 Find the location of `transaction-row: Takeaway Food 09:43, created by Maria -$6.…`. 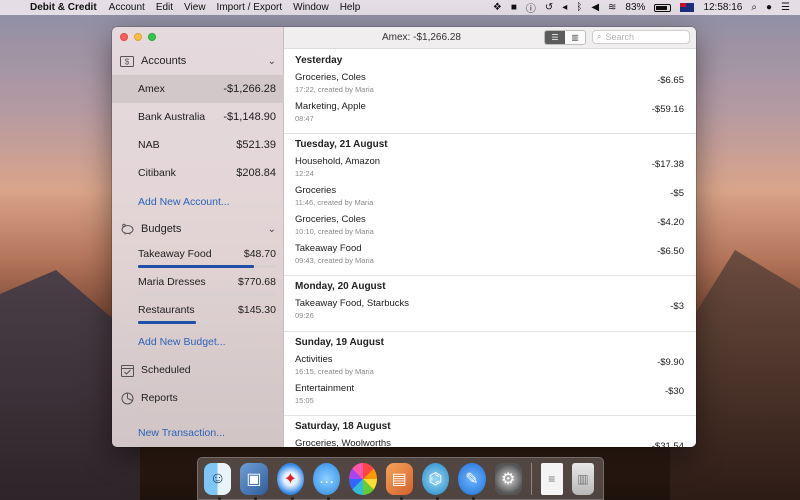

transaction-row: Takeaway Food 09:43, created by Maria -$6.… is located at coordinates (490, 256).